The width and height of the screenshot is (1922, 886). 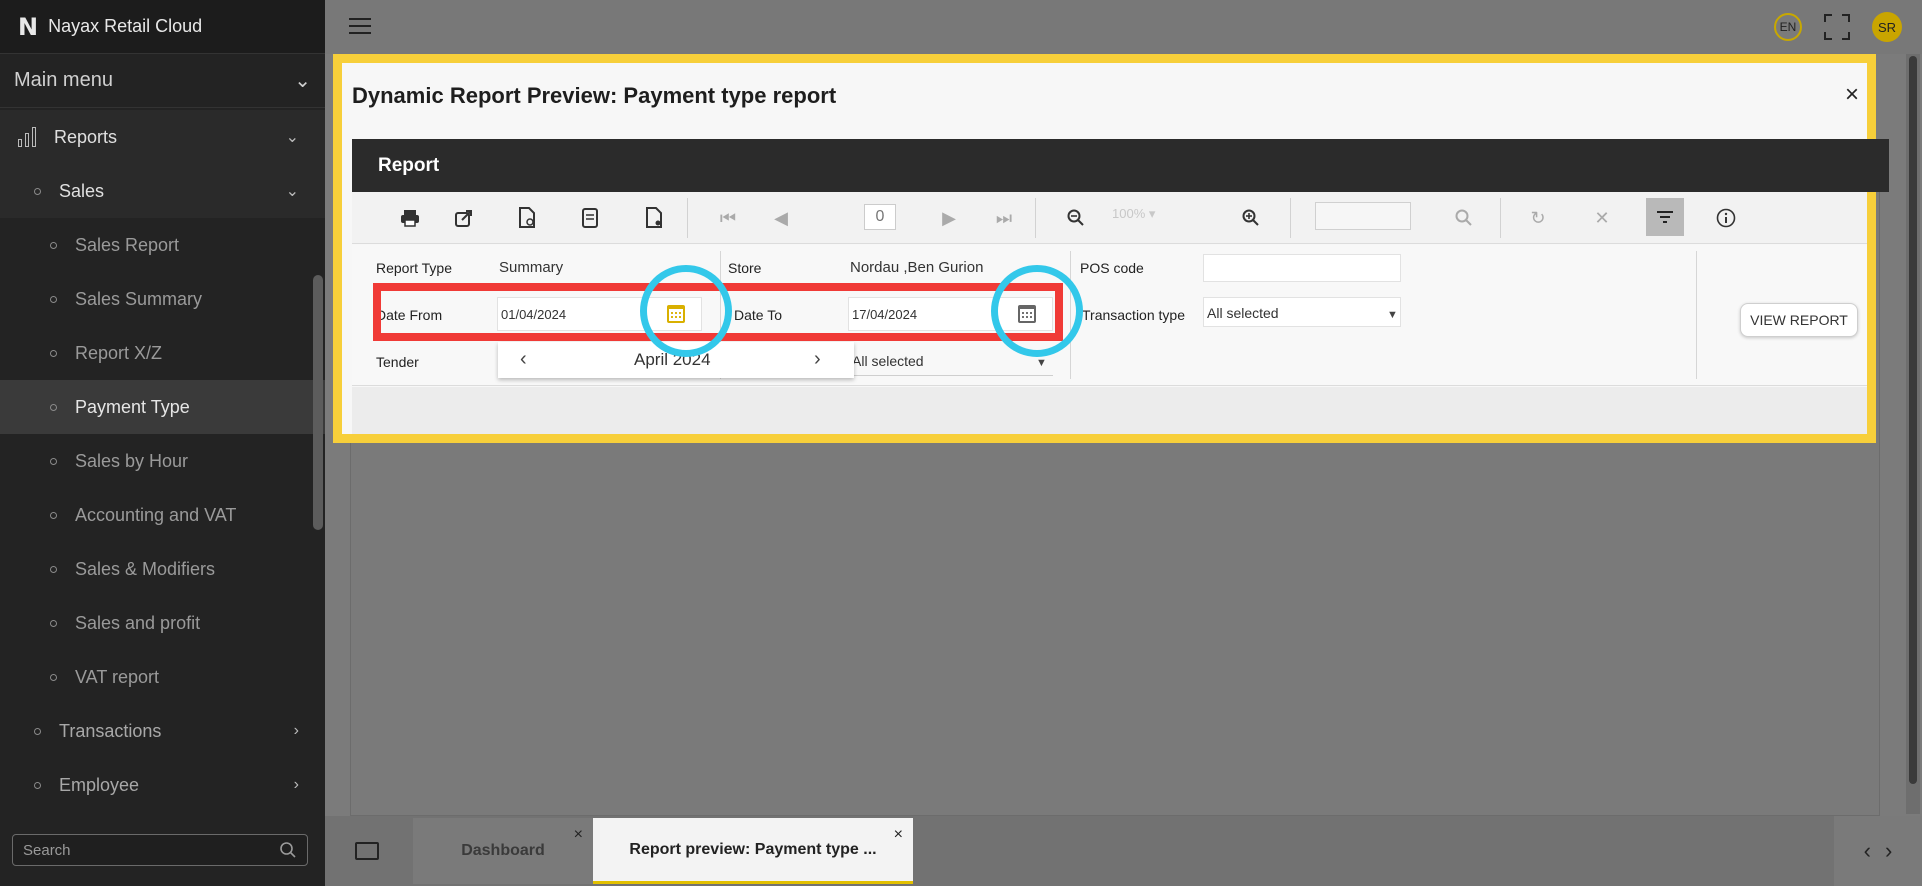 I want to click on sidebar-item-sales: Sales ⌄, so click(x=162, y=191).